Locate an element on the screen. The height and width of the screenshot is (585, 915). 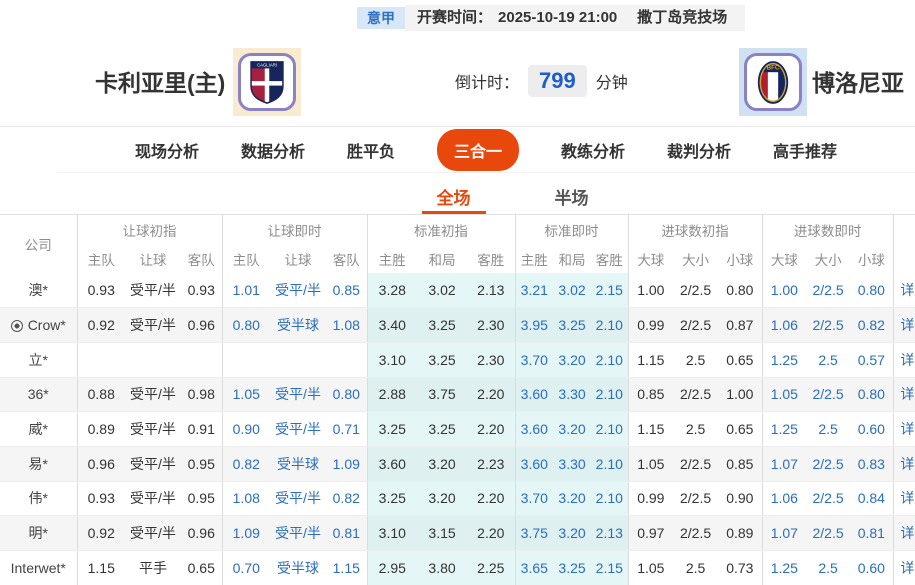
subtab-half: 半场 is located at coordinates (572, 193).